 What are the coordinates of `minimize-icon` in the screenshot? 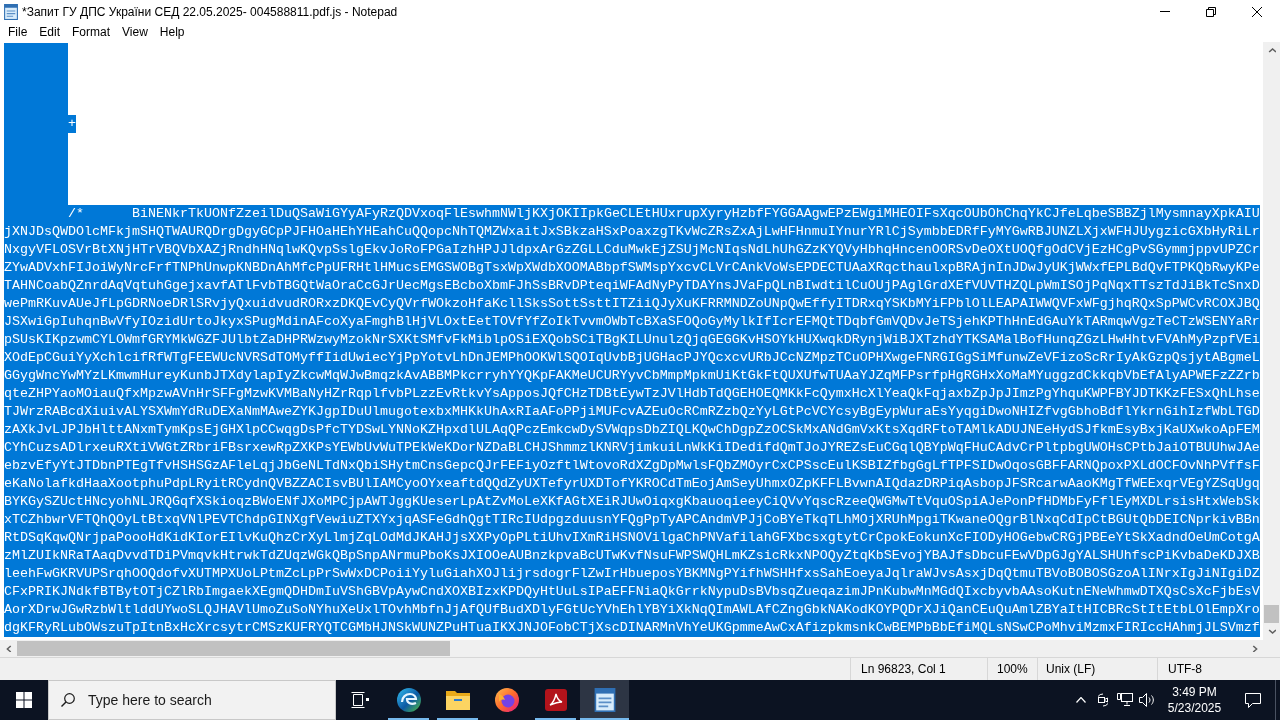 It's located at (1165, 11).